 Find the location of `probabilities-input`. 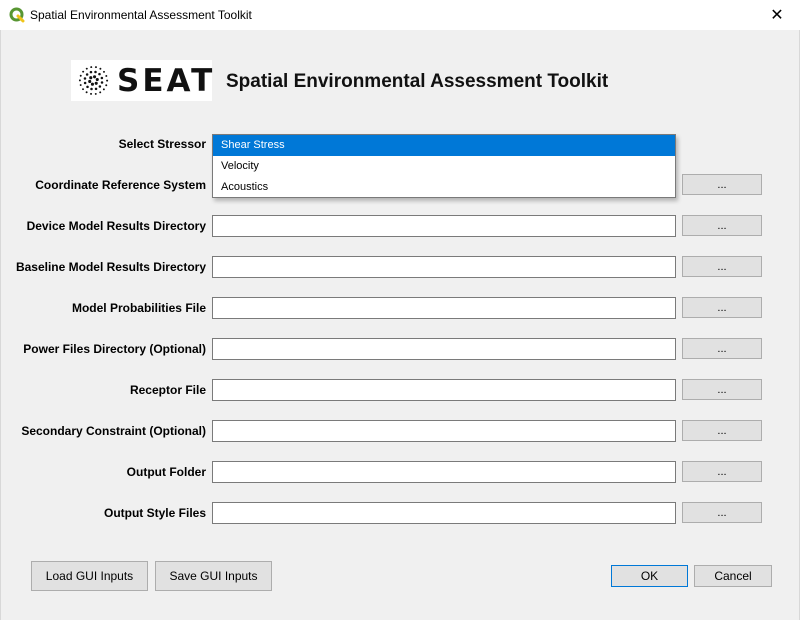

probabilities-input is located at coordinates (444, 308).